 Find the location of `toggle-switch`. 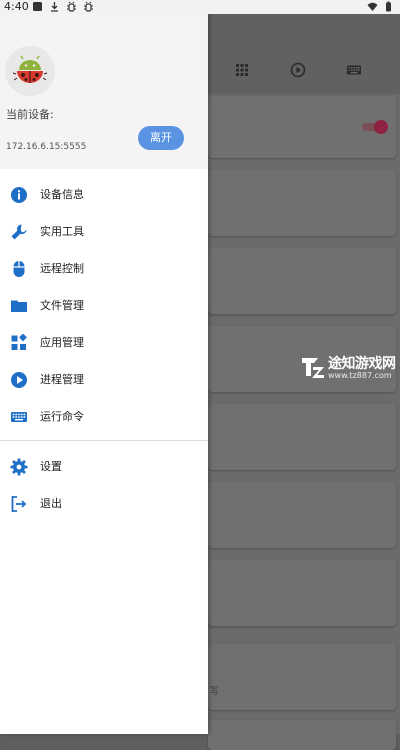

toggle-switch is located at coordinates (381, 127).